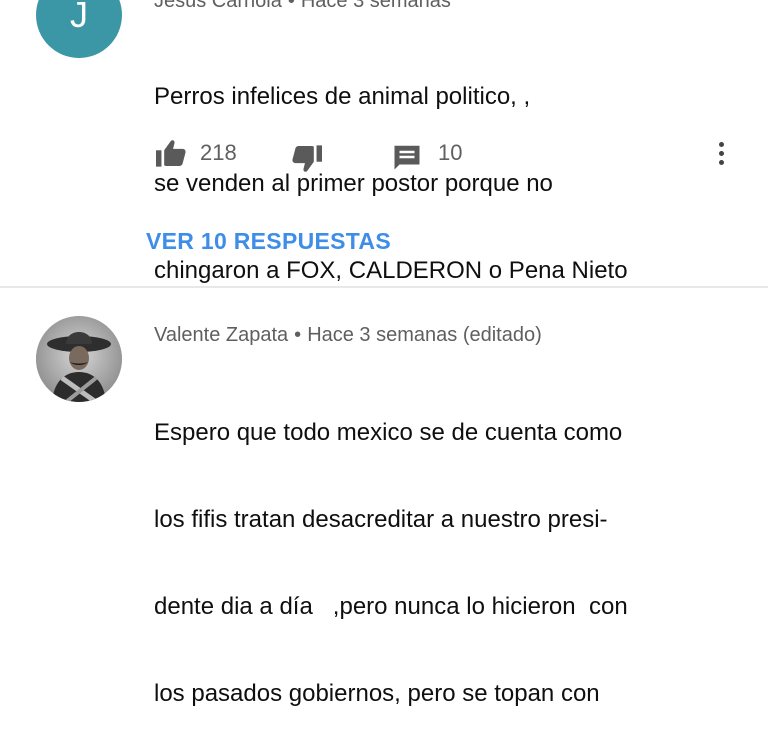  I want to click on thumb-up-icon, so click(171, 153).